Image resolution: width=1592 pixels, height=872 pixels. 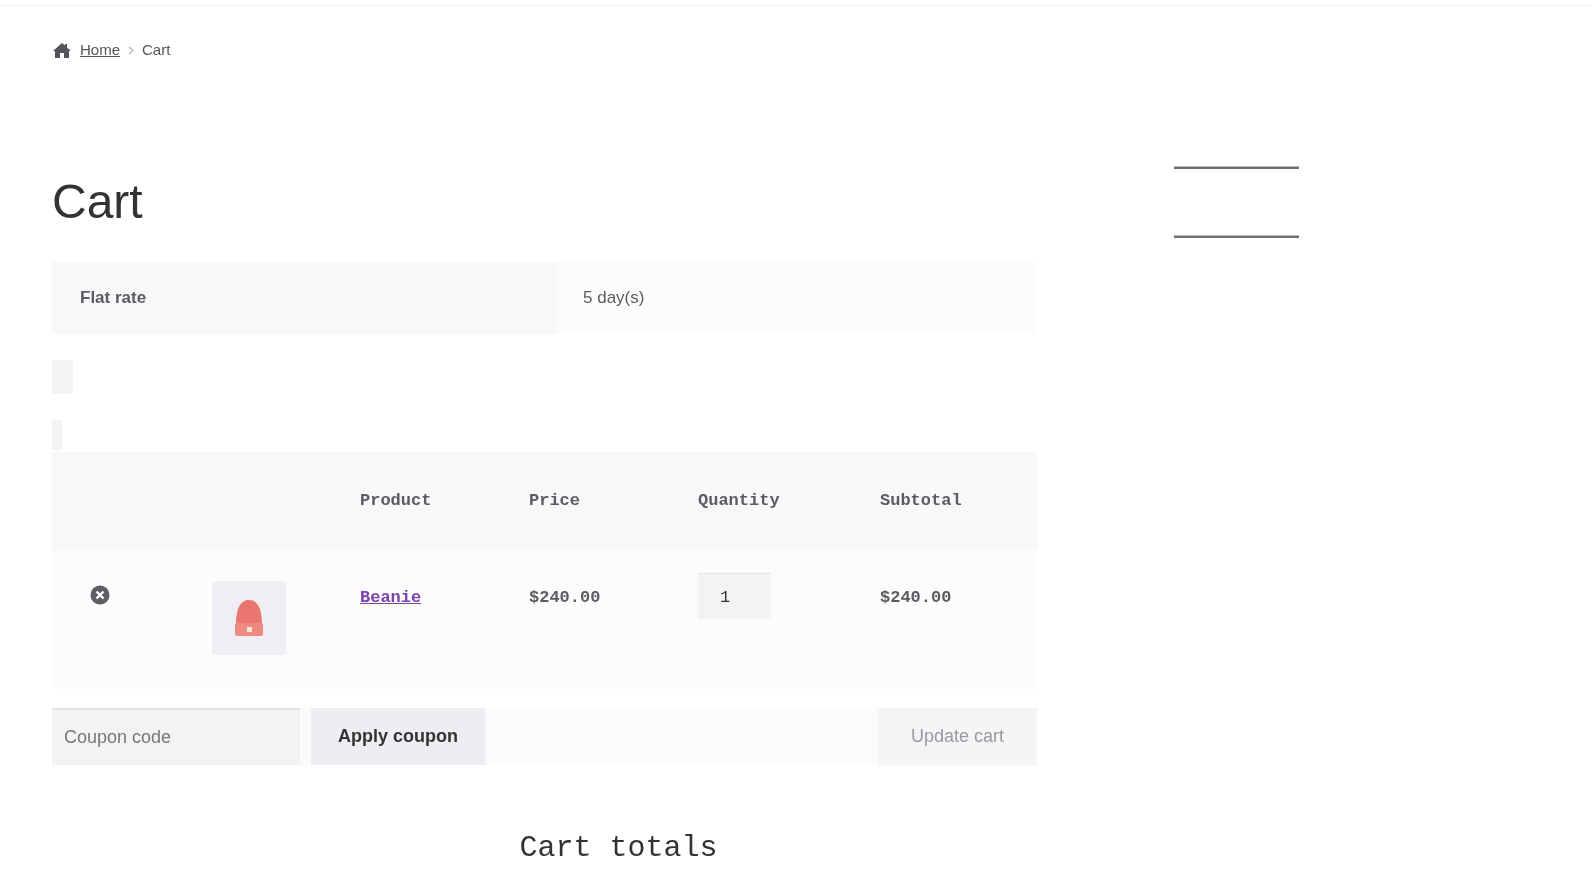 I want to click on price-text: $240.00, so click(x=565, y=597).